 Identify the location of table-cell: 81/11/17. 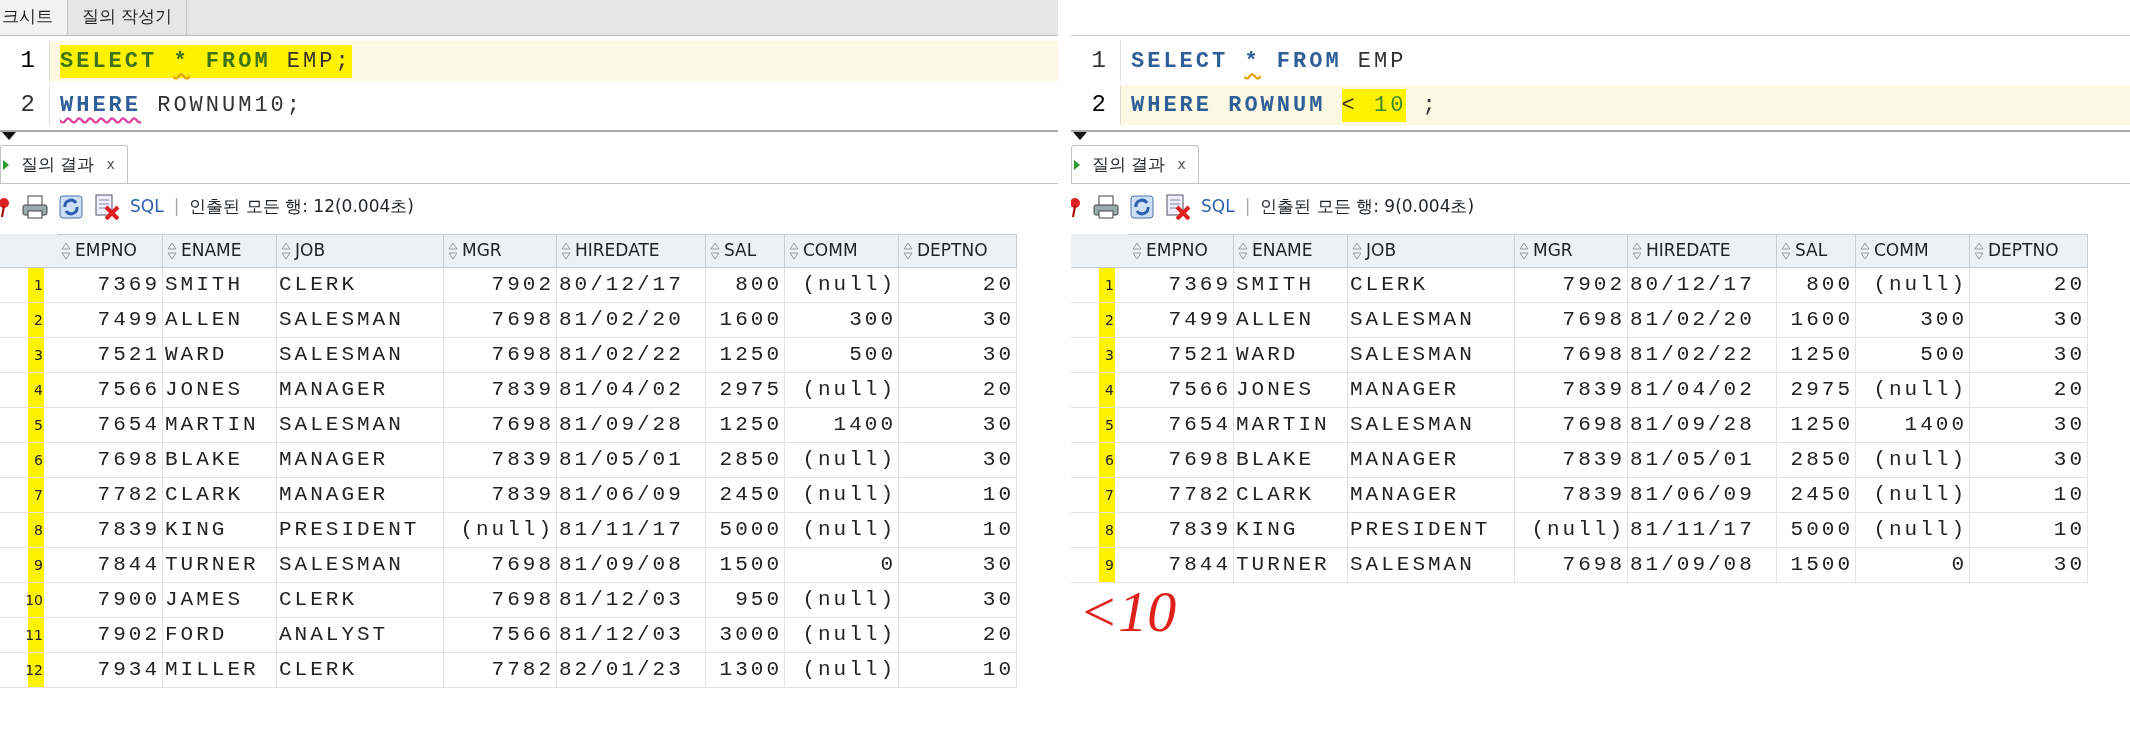
(1702, 530).